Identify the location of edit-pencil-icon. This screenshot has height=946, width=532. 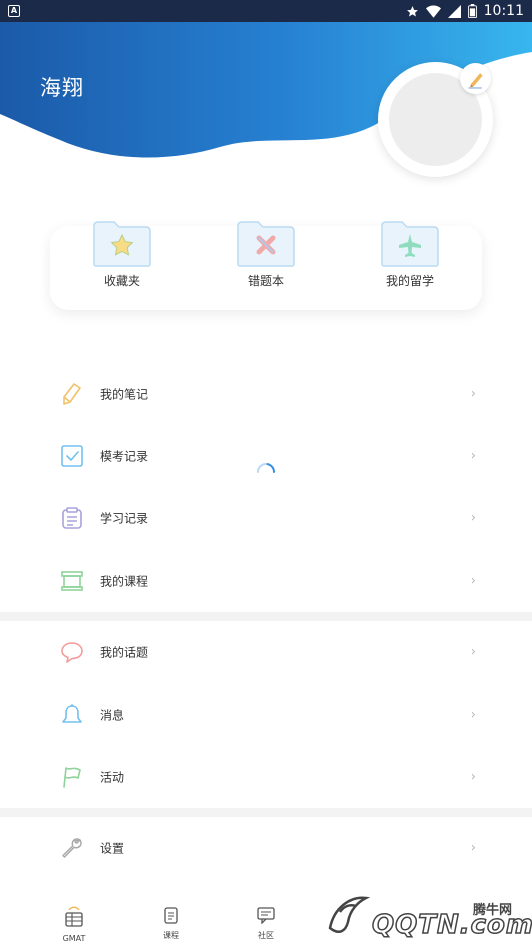
(475, 80).